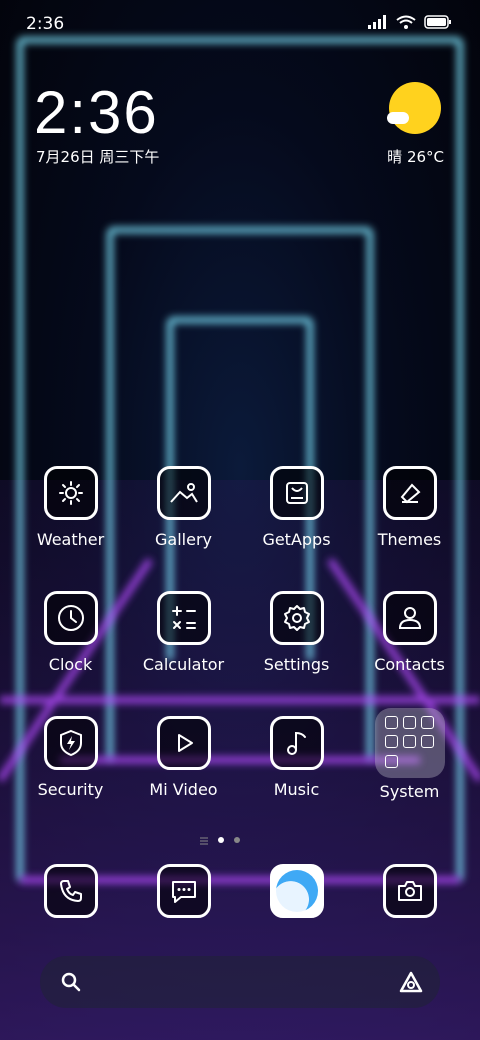 Image resolution: width=480 pixels, height=1040 pixels. I want to click on app-themes: Themes, so click(409, 507).